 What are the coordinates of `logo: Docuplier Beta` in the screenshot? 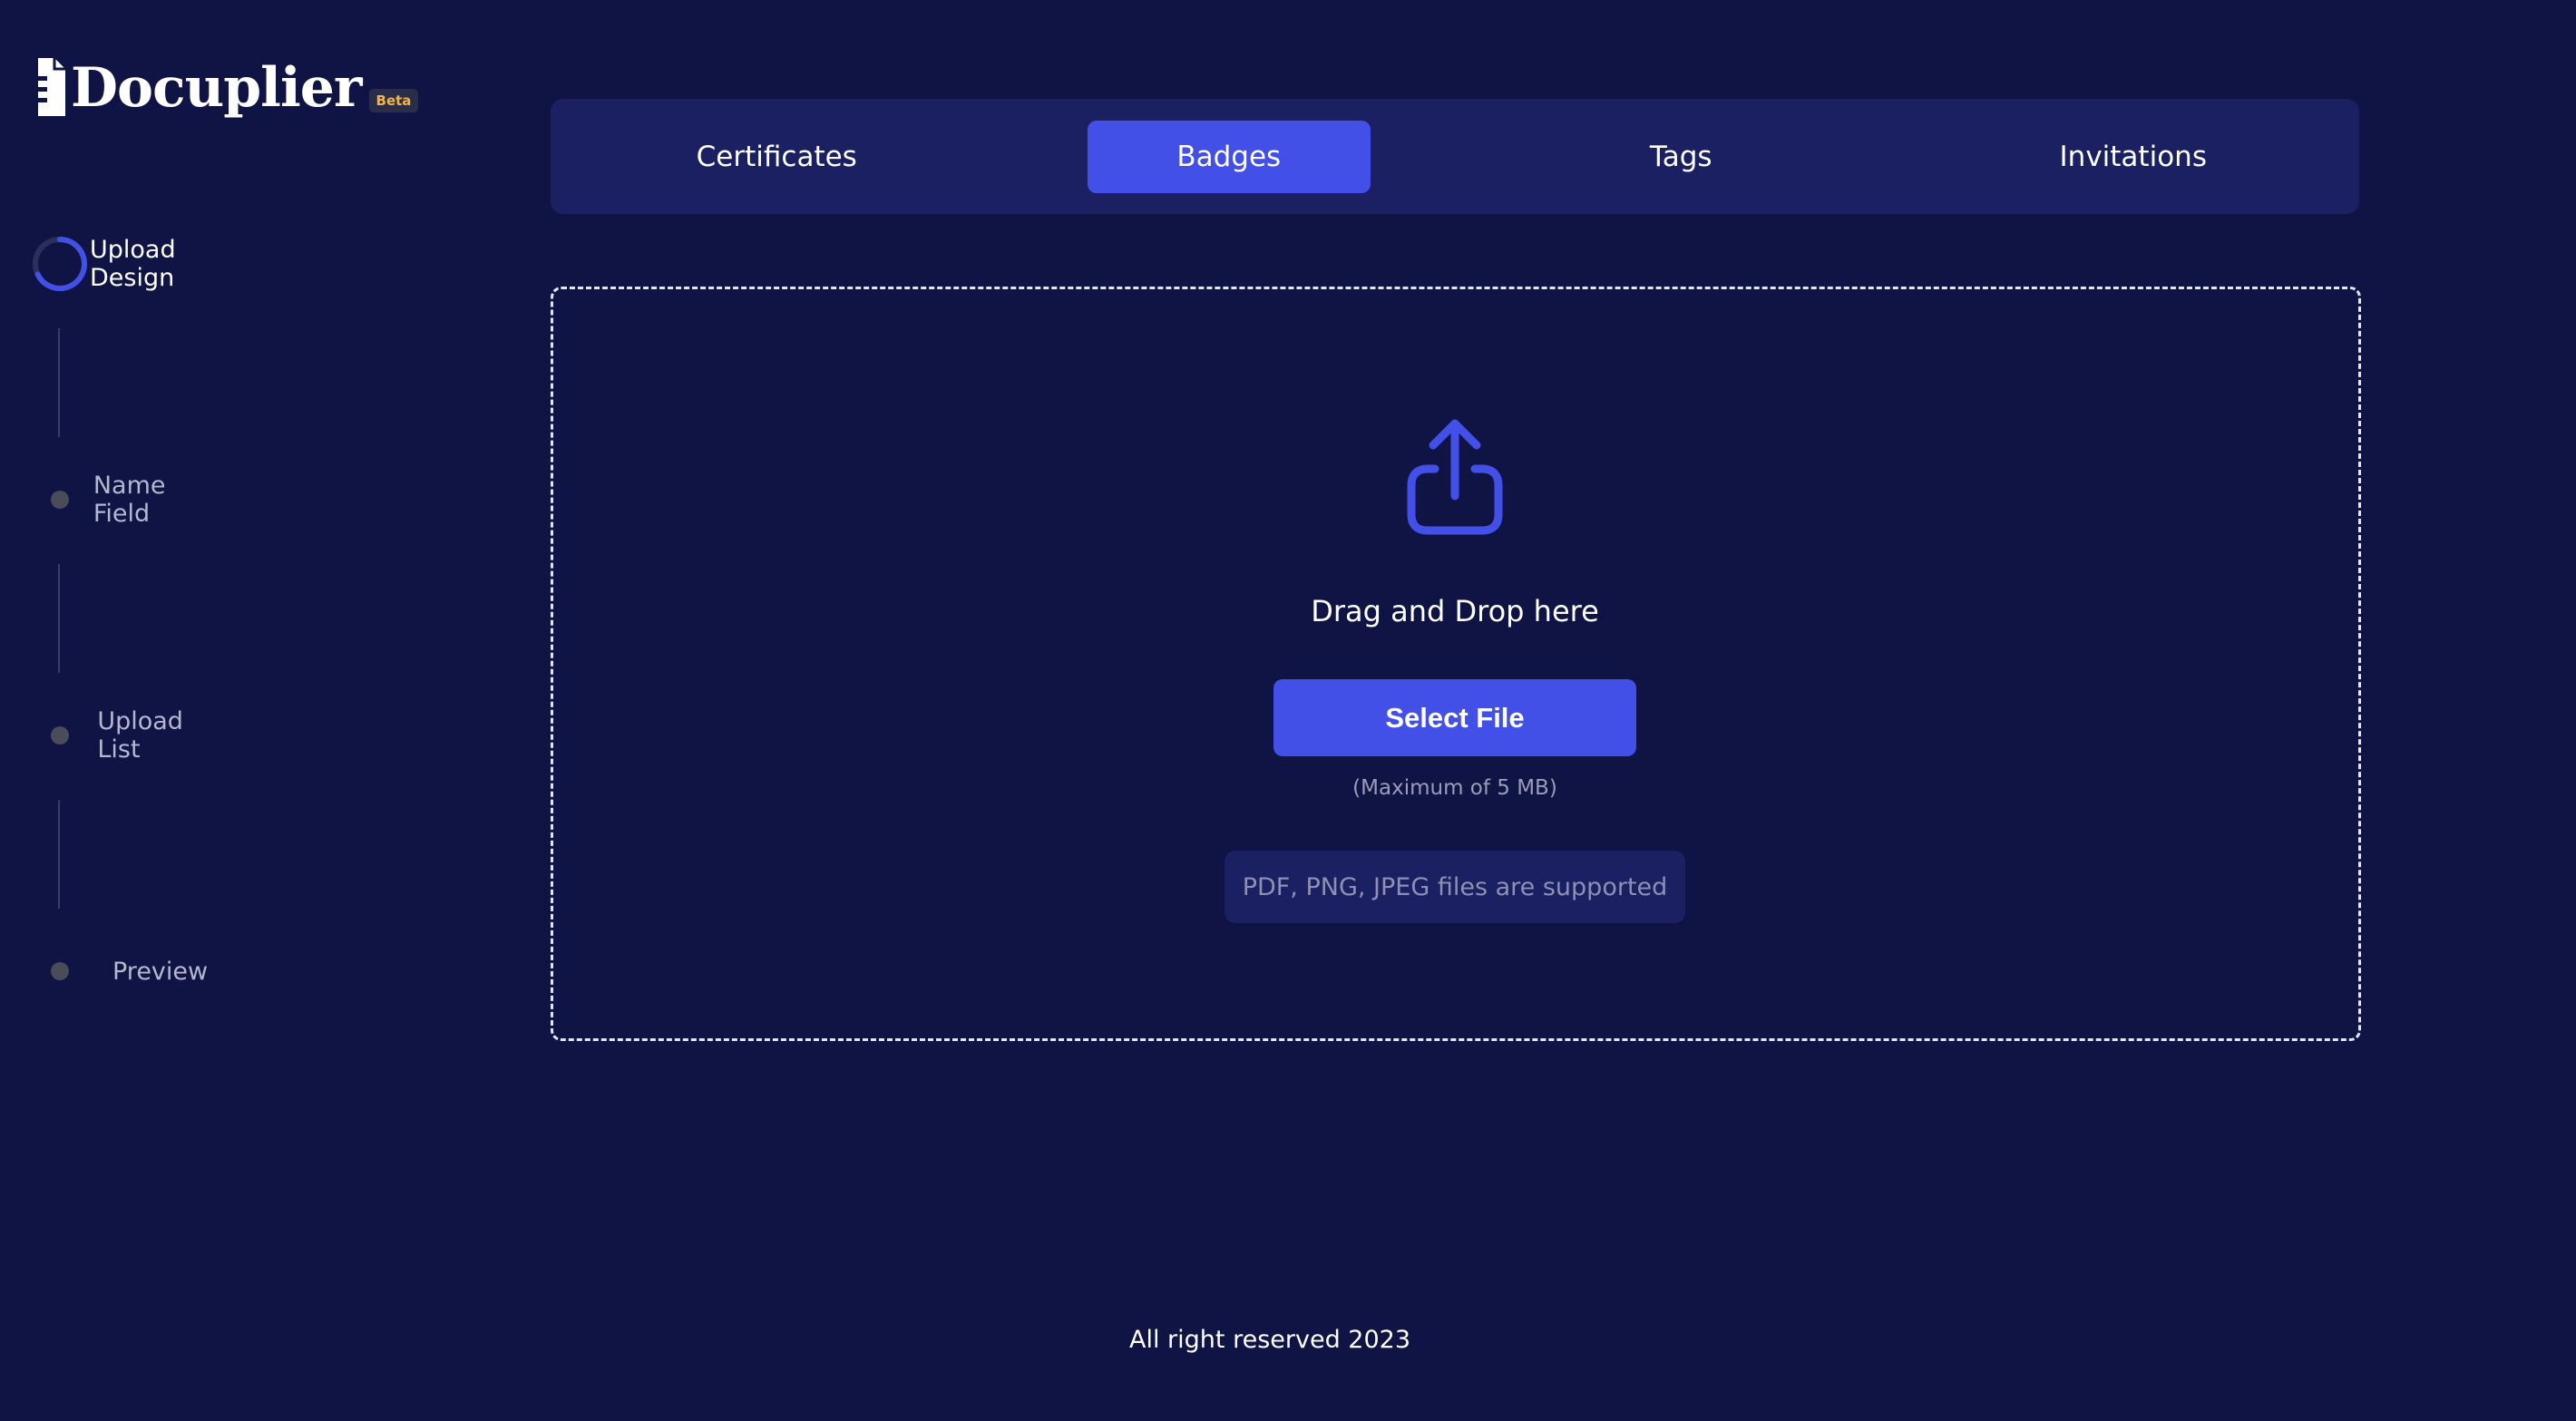 It's located at (227, 88).